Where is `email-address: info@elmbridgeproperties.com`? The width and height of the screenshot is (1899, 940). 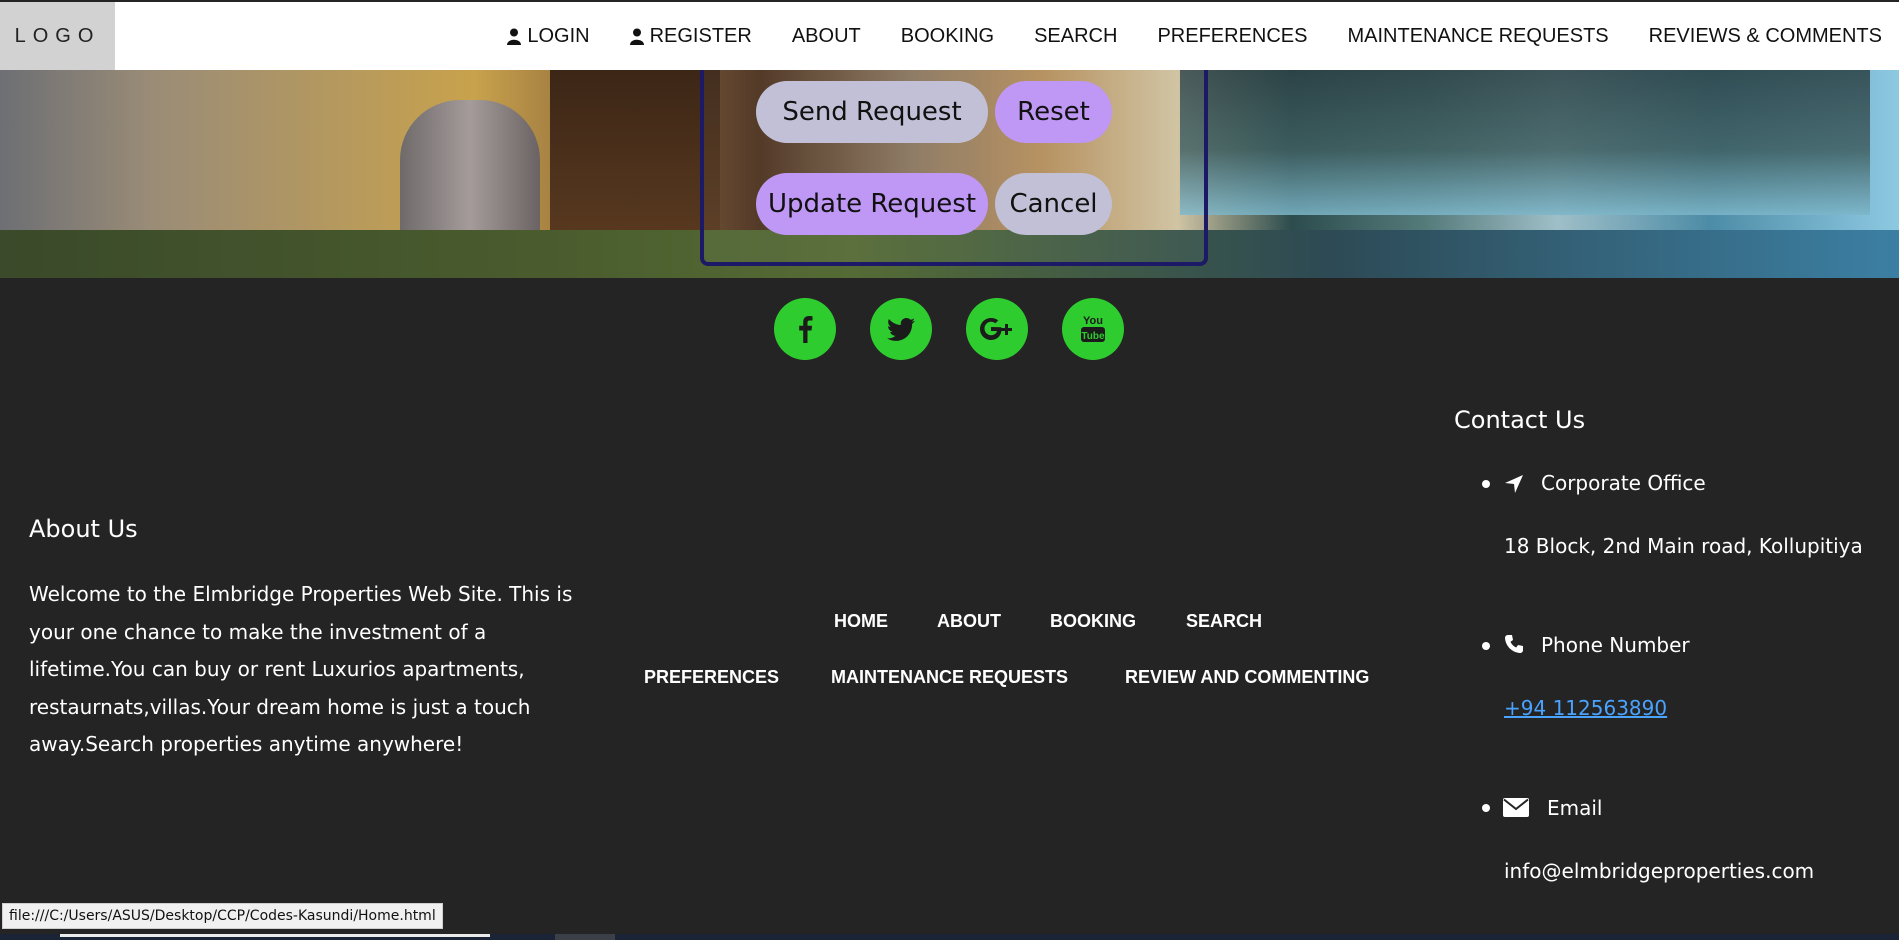
email-address: info@elmbridgeproperties.com is located at coordinates (1659, 871).